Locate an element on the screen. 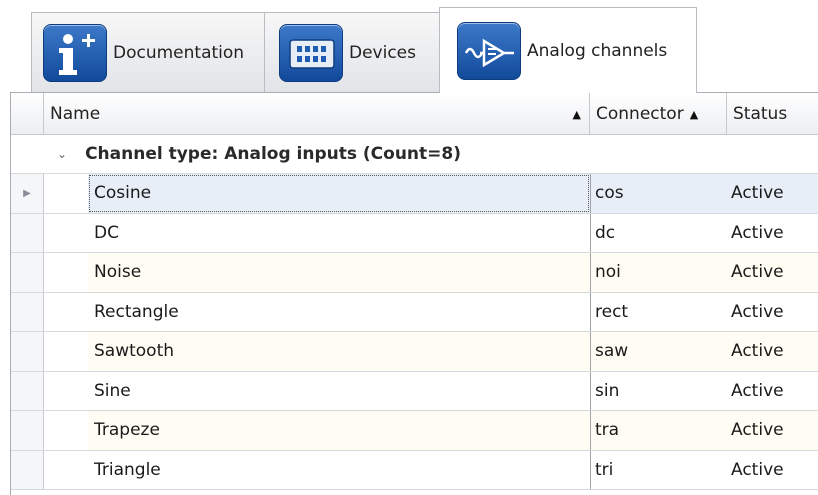  cell-connector: noi is located at coordinates (658, 272).